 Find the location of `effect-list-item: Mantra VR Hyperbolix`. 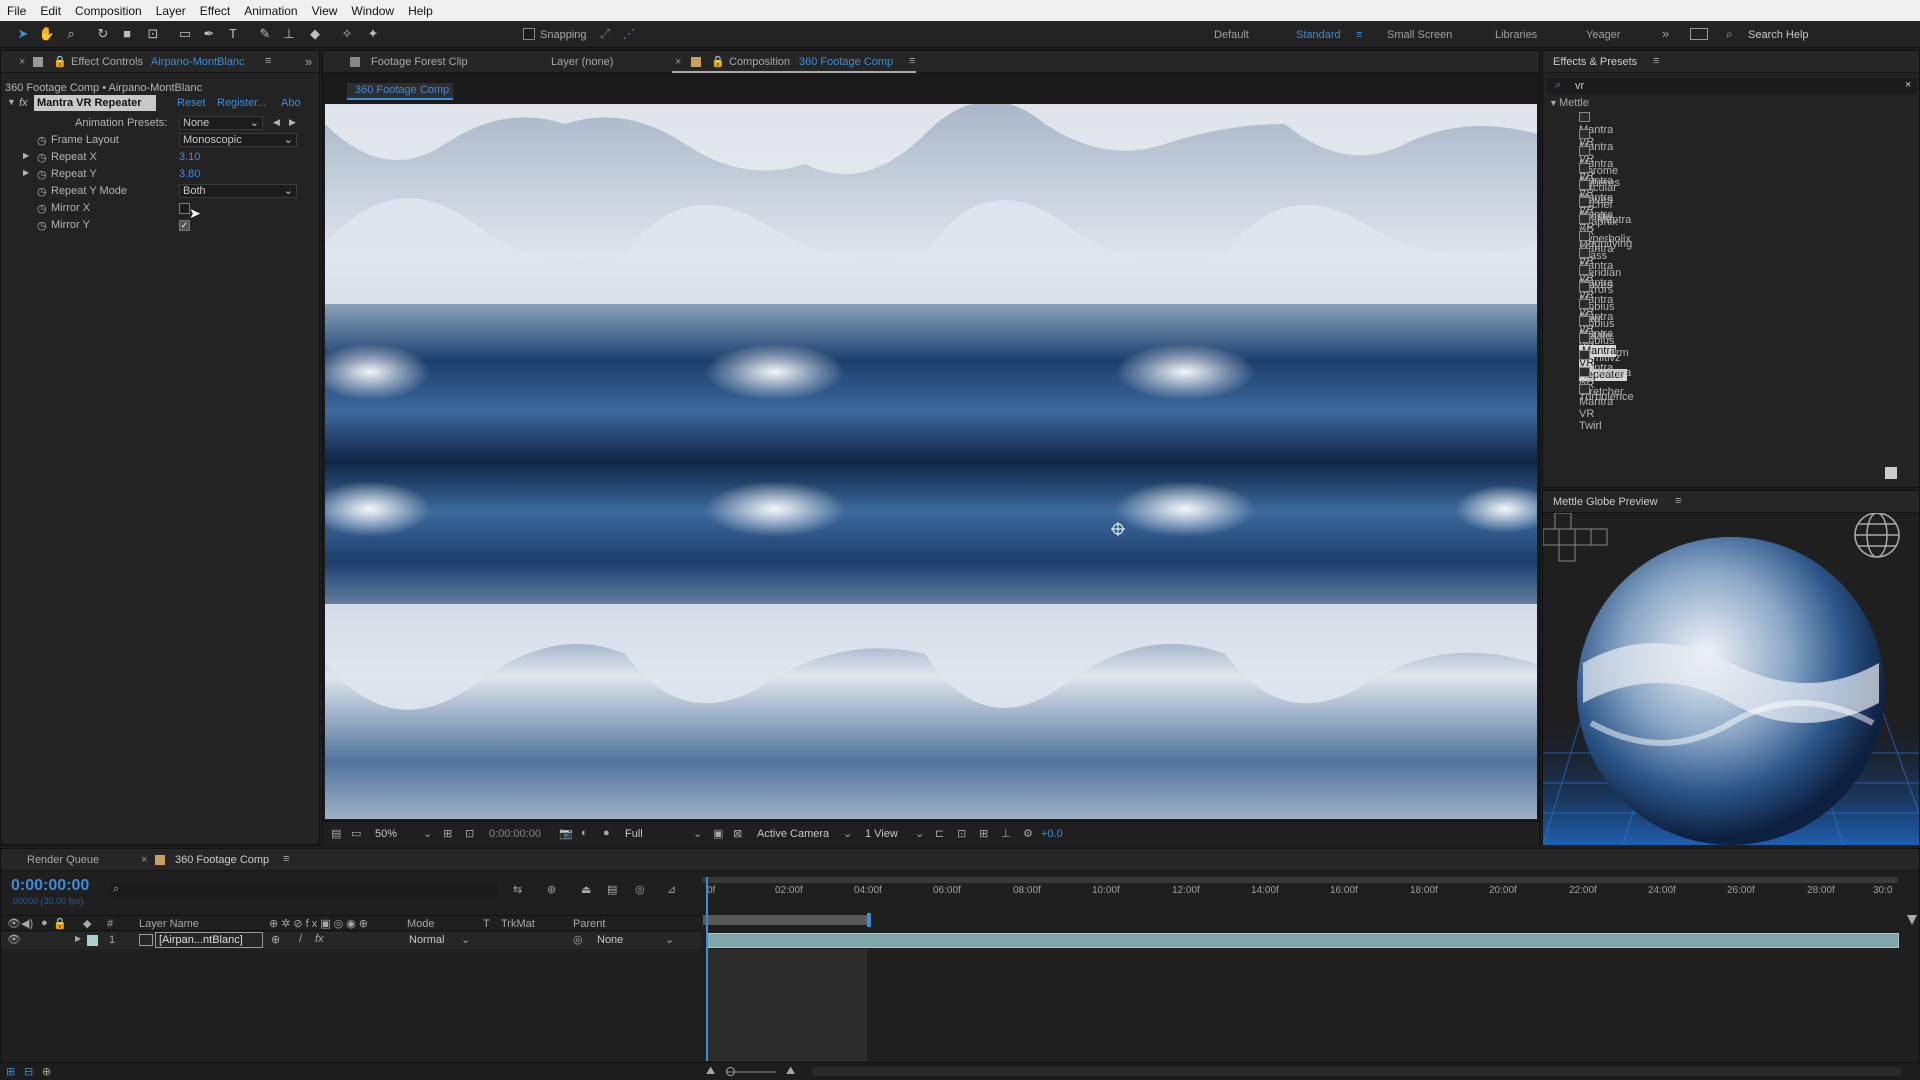

effect-list-item: Mantra VR Hyperbolix is located at coordinates (1605, 221).